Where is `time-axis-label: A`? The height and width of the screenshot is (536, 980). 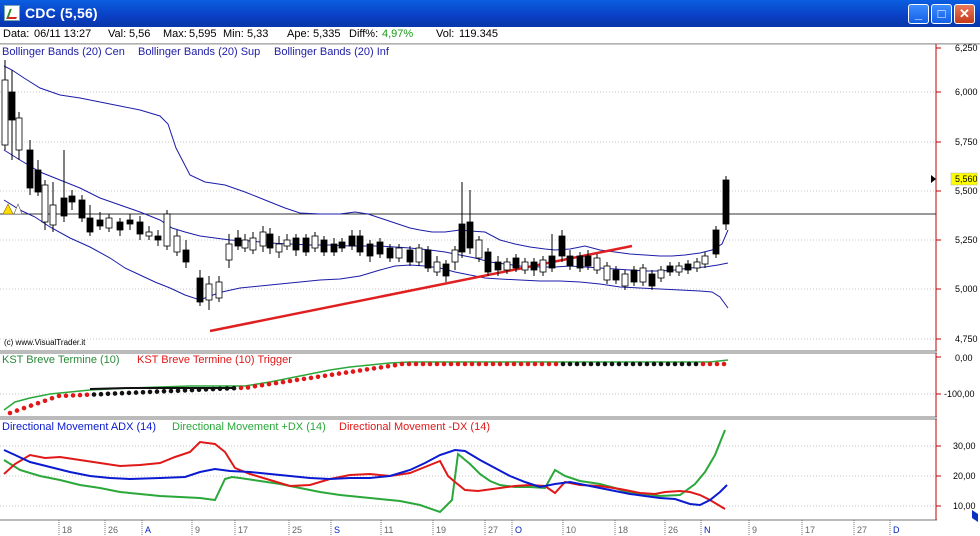
time-axis-label: A is located at coordinates (148, 530).